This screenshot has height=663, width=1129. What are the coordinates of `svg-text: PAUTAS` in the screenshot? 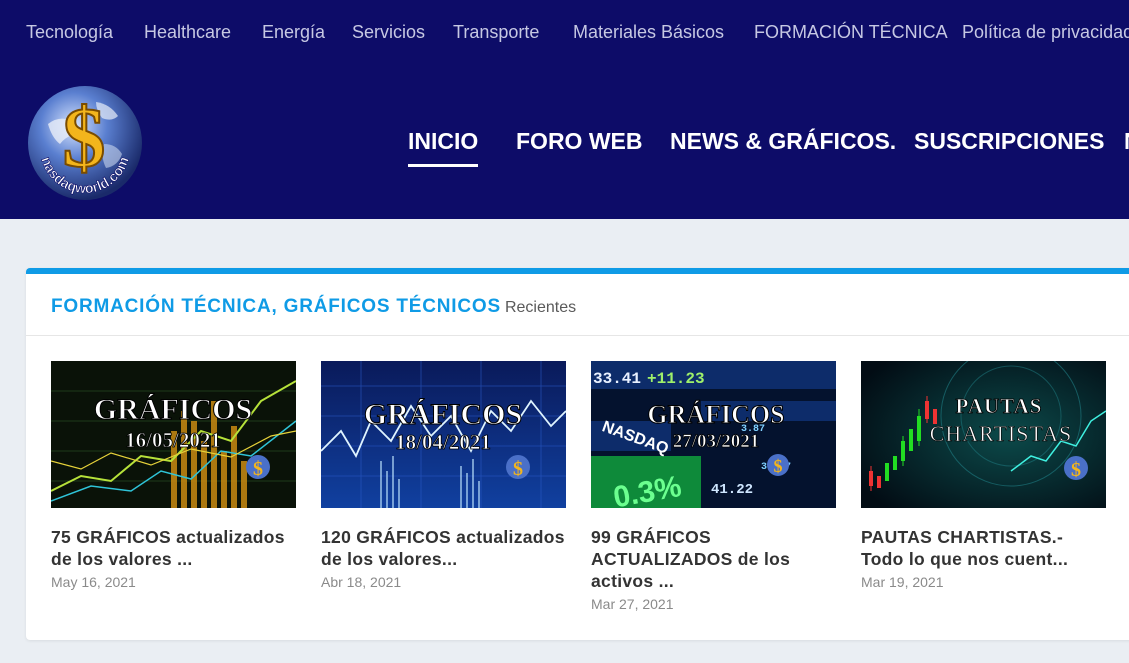 It's located at (999, 406).